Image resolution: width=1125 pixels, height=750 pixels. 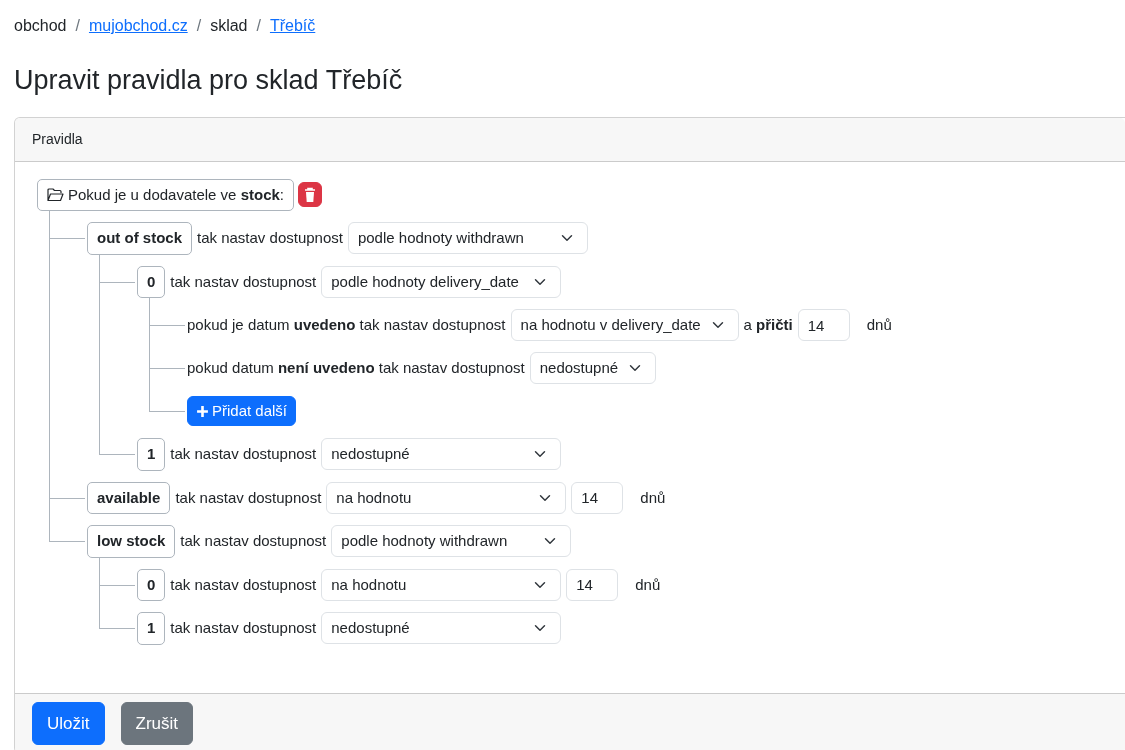 What do you see at coordinates (356, 367) in the screenshot?
I see `condition-text: pokud datum není uvedeno tak nastav dostupnost` at bounding box center [356, 367].